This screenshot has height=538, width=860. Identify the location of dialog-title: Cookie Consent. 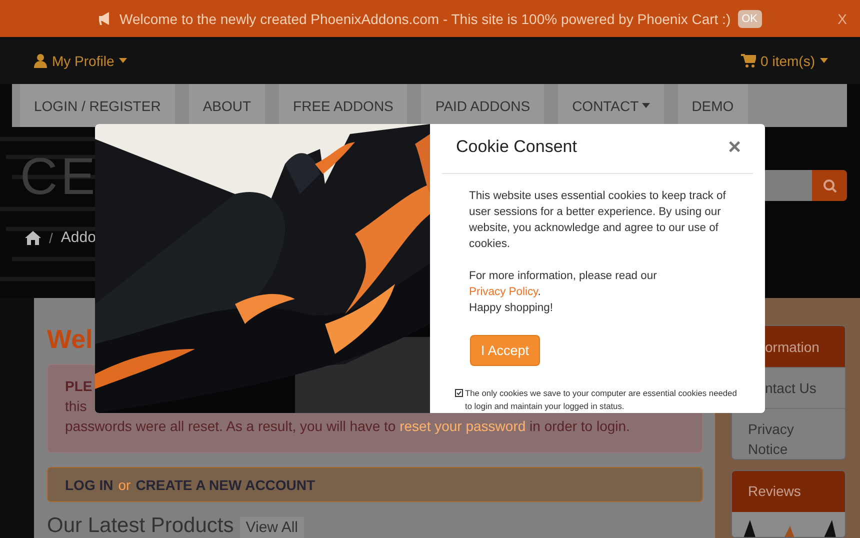
(516, 146).